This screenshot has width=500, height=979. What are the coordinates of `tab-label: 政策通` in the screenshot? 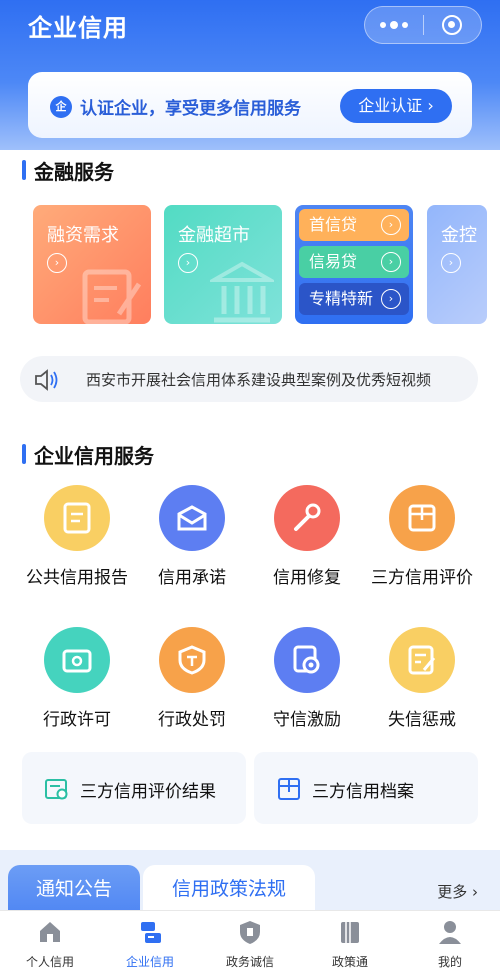 It's located at (349, 962).